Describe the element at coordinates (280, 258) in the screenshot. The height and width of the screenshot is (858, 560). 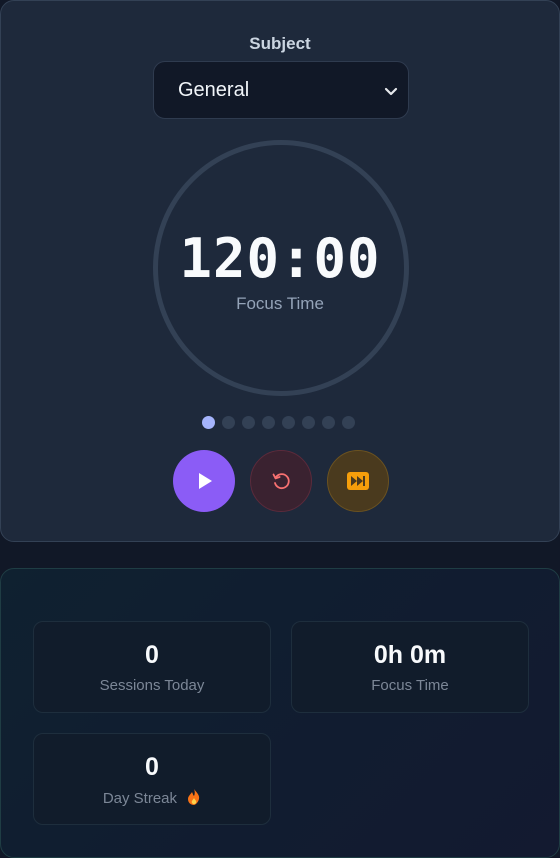
I see `timer-display: 120:00` at that location.